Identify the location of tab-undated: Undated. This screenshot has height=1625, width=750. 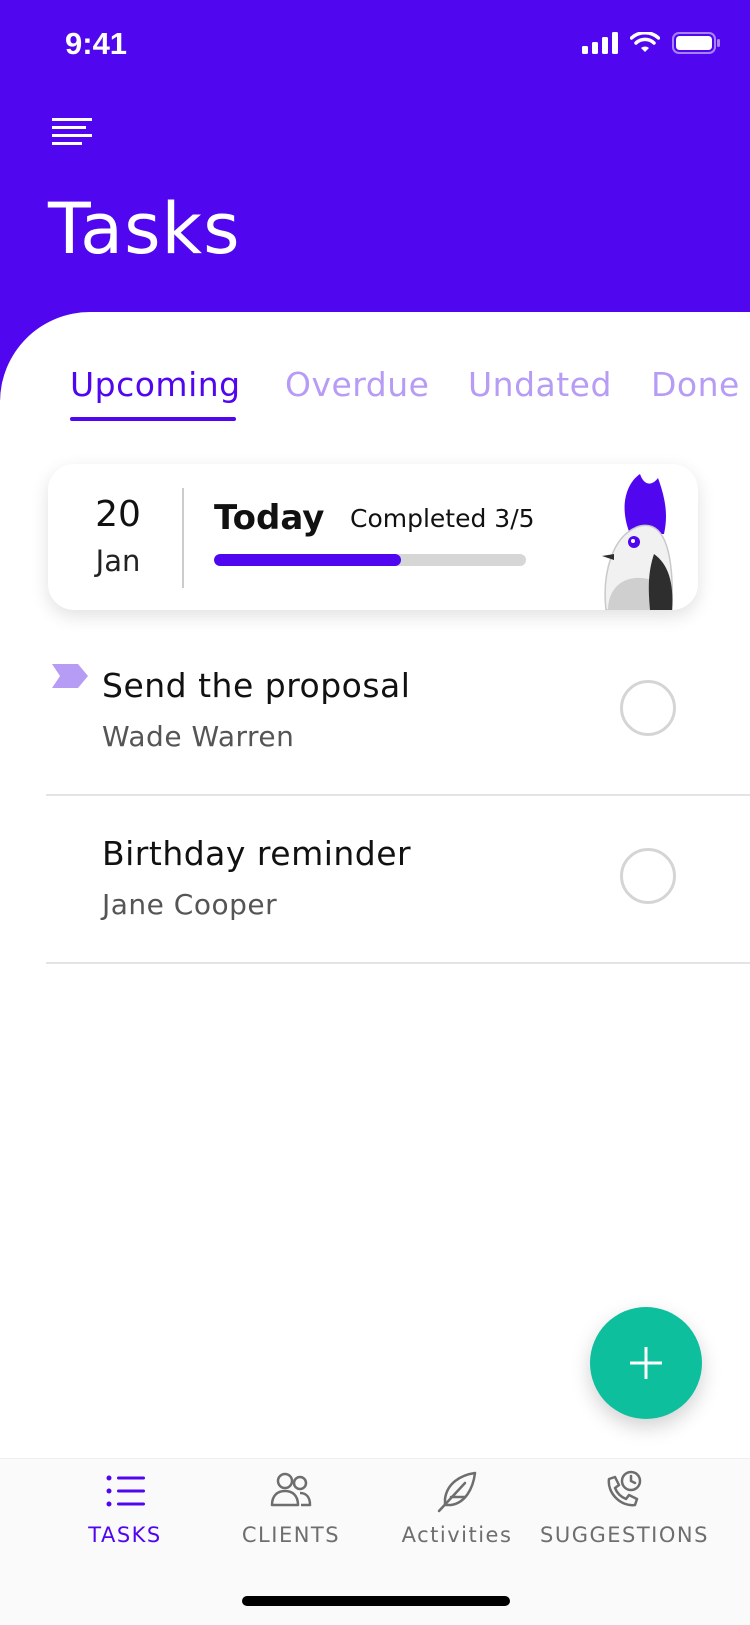
(540, 384).